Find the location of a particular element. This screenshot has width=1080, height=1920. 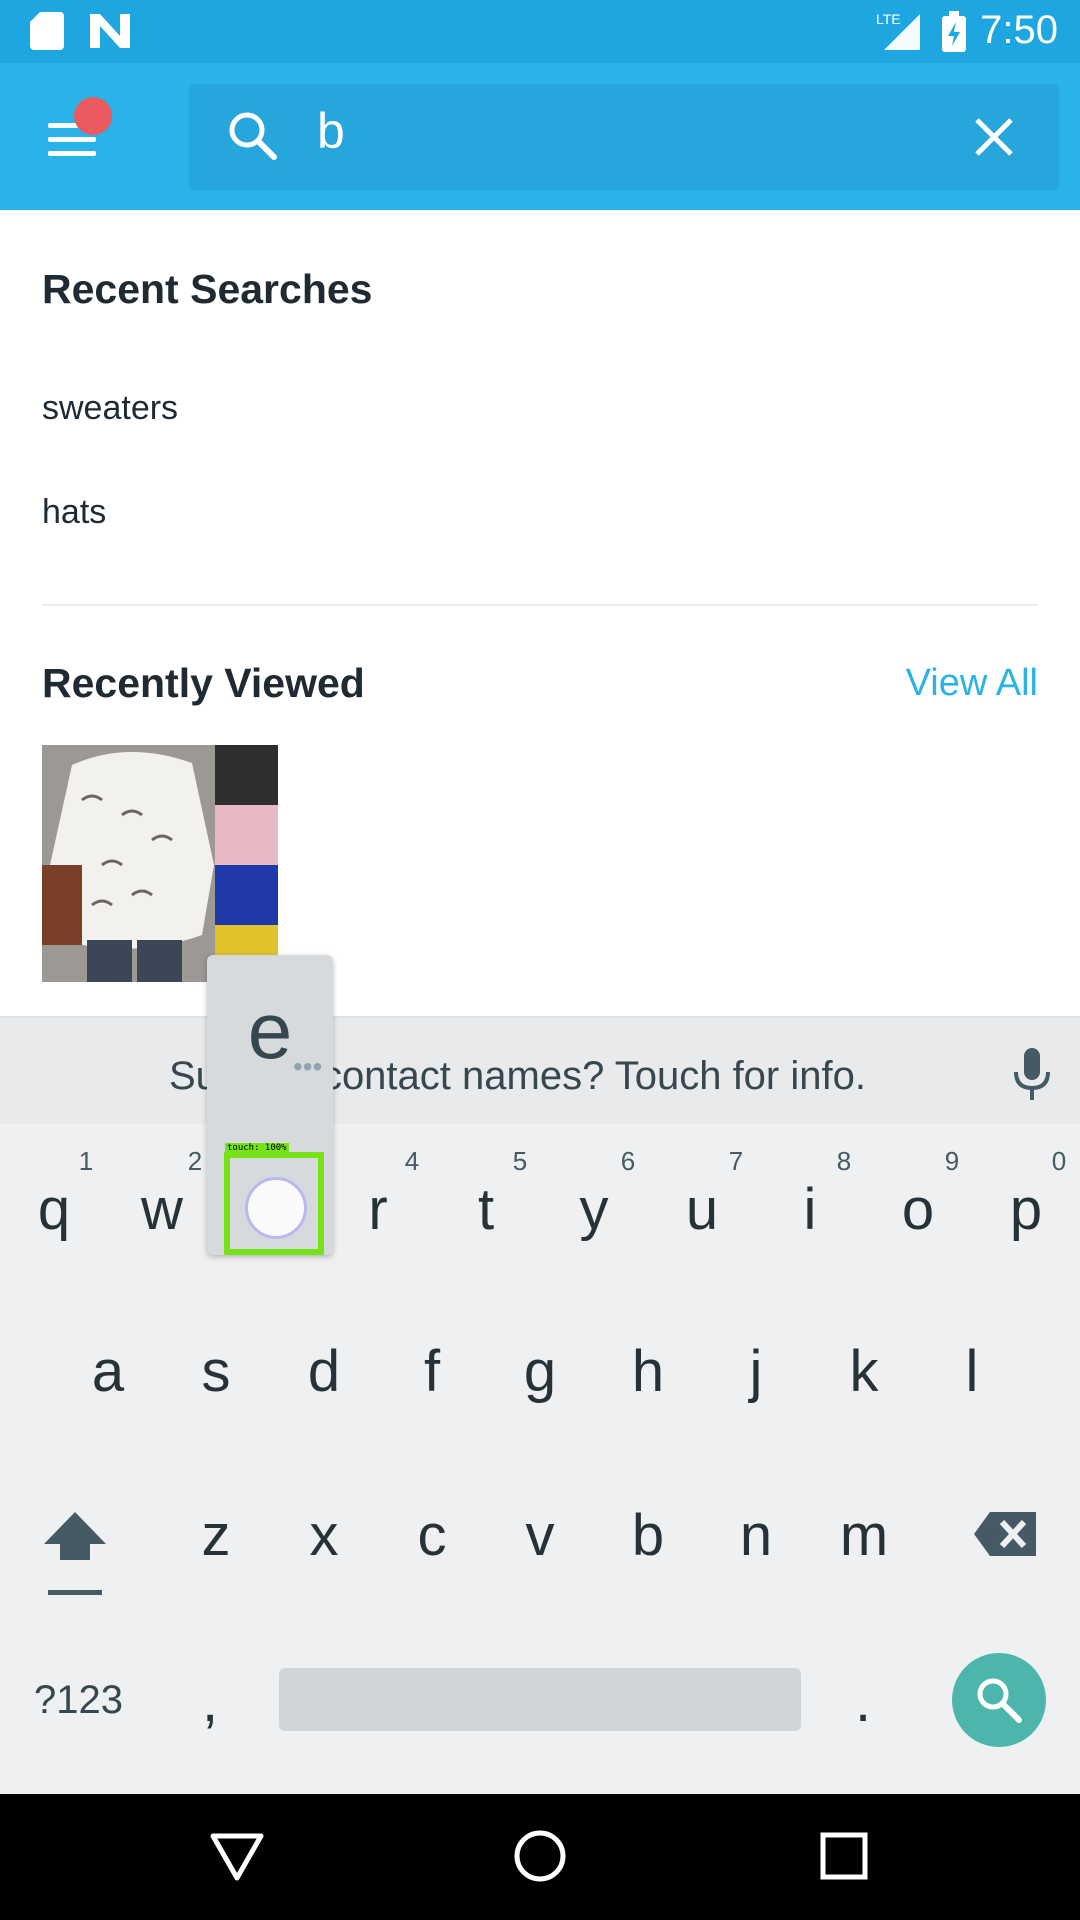

key-k: k is located at coordinates (864, 1371).